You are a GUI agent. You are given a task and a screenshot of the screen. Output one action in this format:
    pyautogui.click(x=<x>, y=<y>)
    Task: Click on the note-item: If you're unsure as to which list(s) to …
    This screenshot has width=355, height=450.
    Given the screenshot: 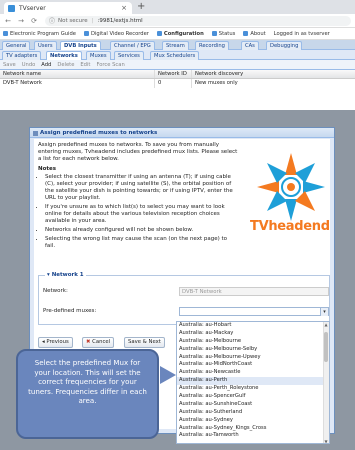 What is the action you would take?
    pyautogui.click(x=141, y=214)
    